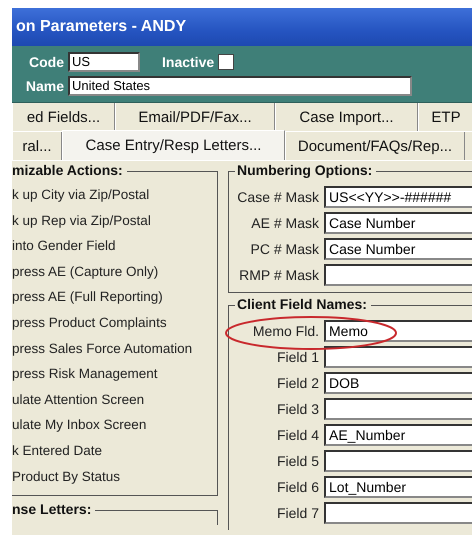 This screenshot has height=535, width=472. I want to click on code-field: US, so click(104, 62).